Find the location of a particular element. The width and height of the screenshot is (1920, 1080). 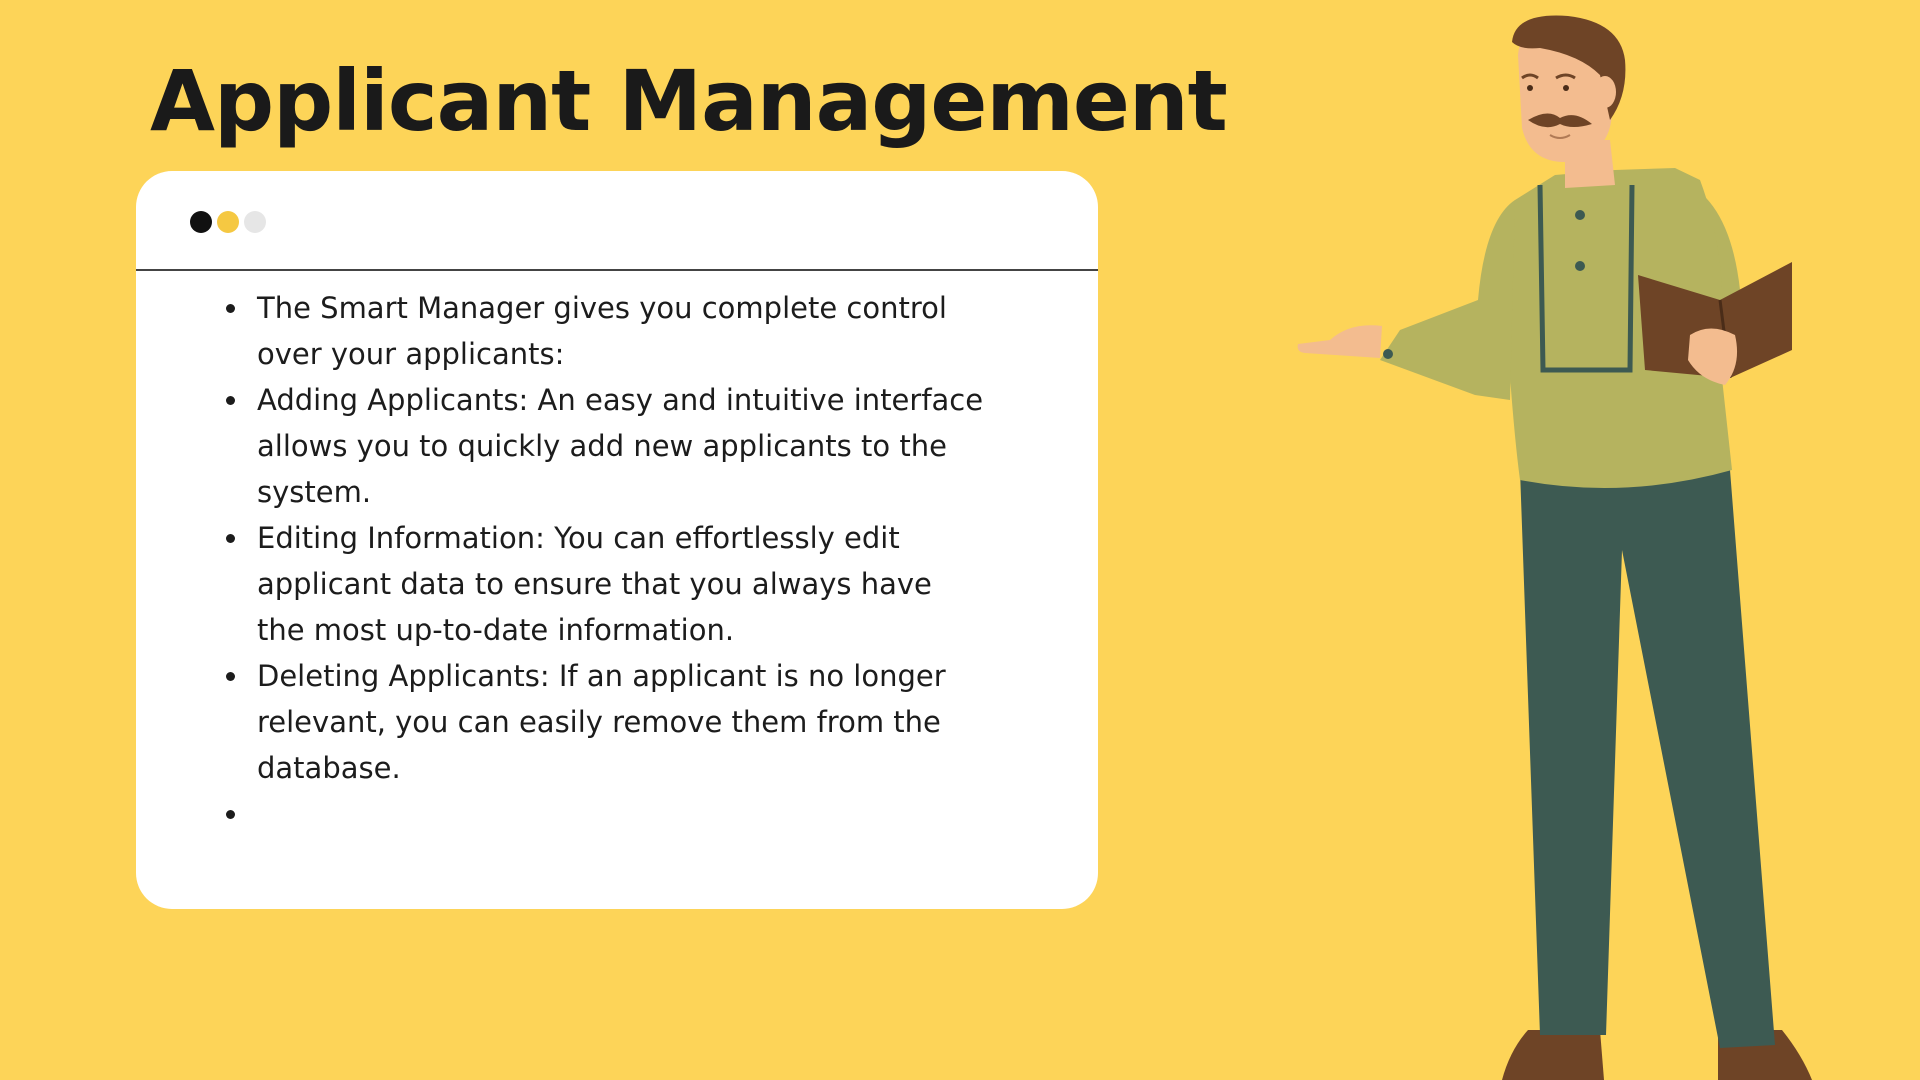

left-hand is located at coordinates (1339, 341).